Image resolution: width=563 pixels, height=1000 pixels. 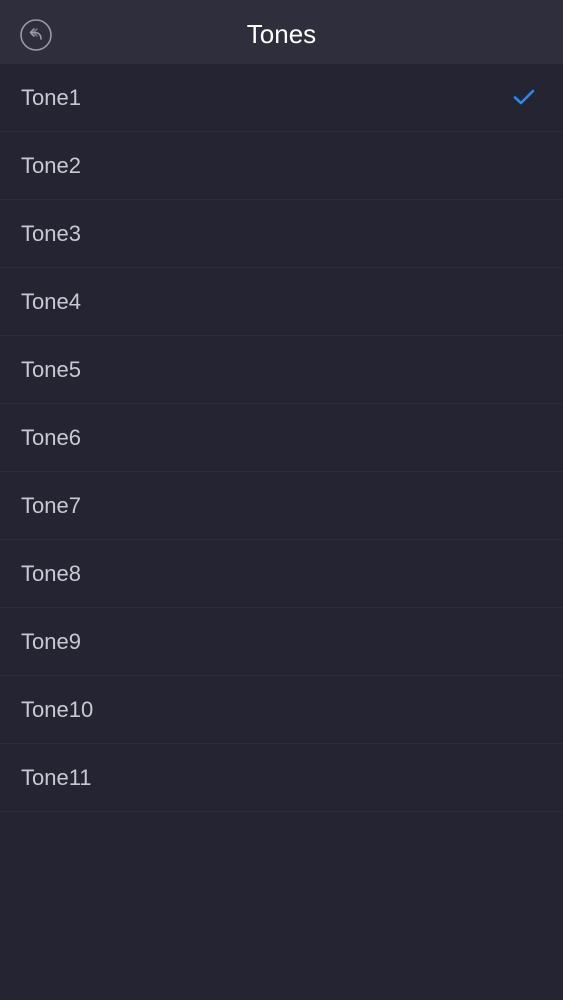 What do you see at coordinates (281, 166) in the screenshot?
I see `tone-row: Tone2` at bounding box center [281, 166].